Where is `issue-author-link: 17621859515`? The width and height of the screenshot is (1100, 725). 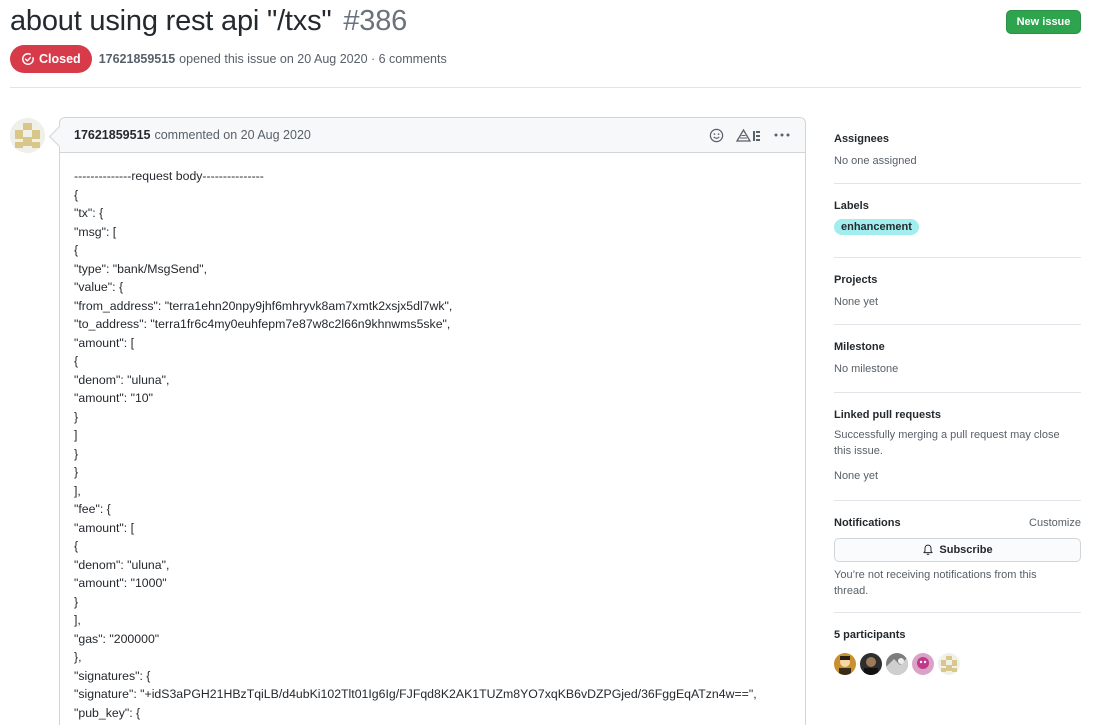 issue-author-link: 17621859515 is located at coordinates (137, 59).